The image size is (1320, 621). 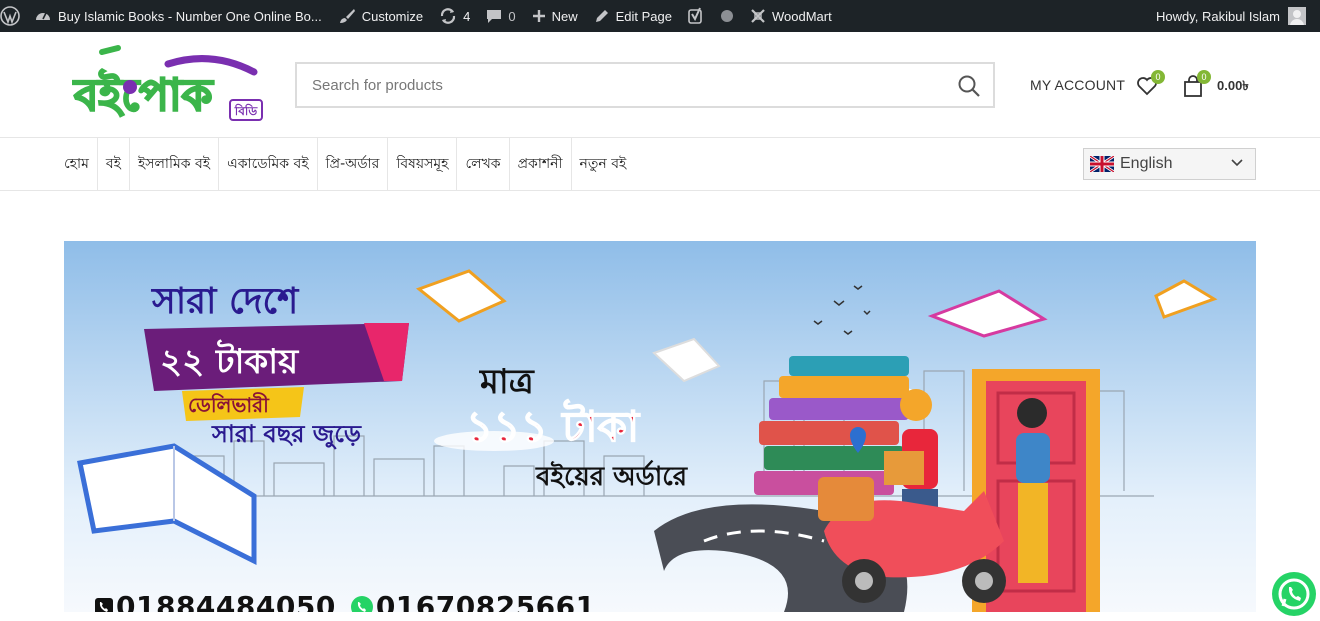 What do you see at coordinates (43, 16) in the screenshot?
I see `dashboard-icon` at bounding box center [43, 16].